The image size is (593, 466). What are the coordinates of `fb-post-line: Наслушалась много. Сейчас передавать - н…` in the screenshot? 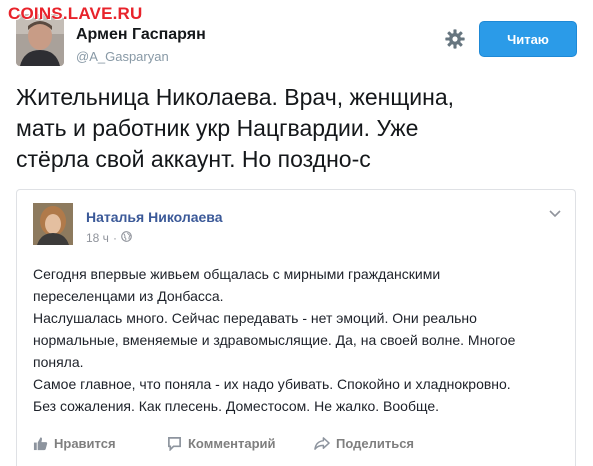 It's located at (255, 318).